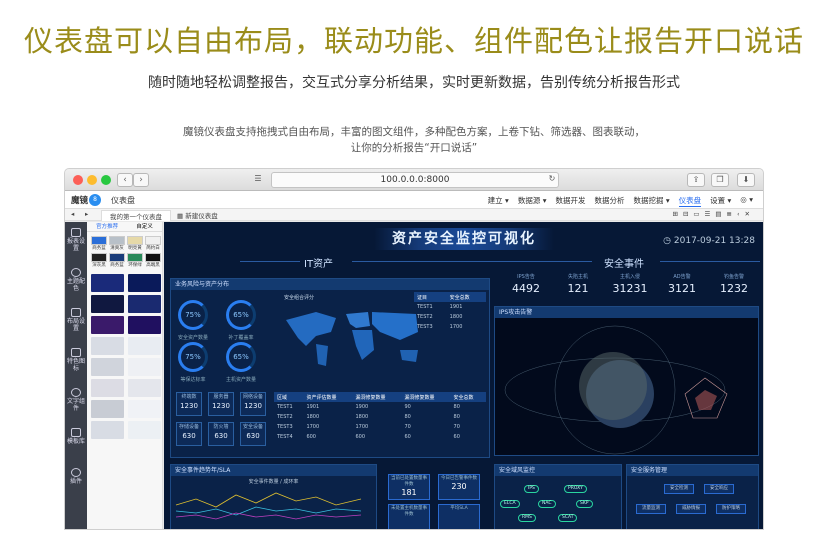 The height and width of the screenshot is (546, 828). I want to click on close-window-button, so click(78, 180).